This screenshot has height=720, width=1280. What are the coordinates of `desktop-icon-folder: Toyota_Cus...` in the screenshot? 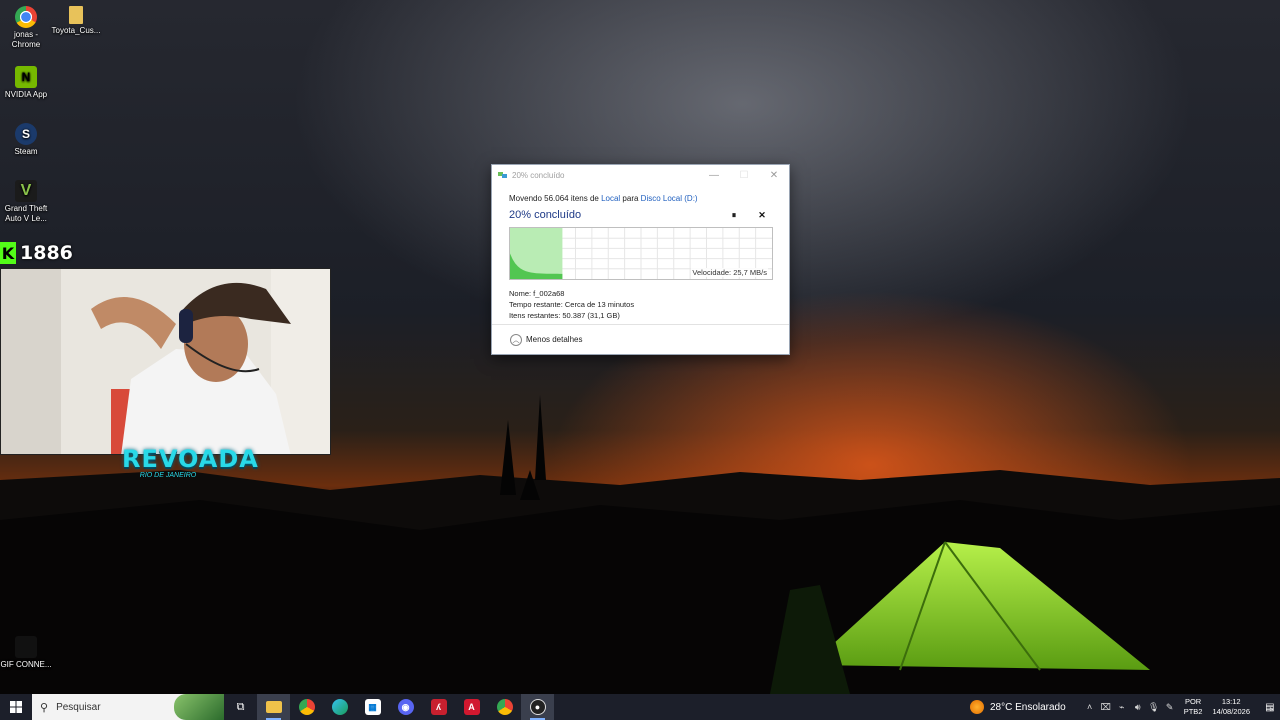 It's located at (76, 21).